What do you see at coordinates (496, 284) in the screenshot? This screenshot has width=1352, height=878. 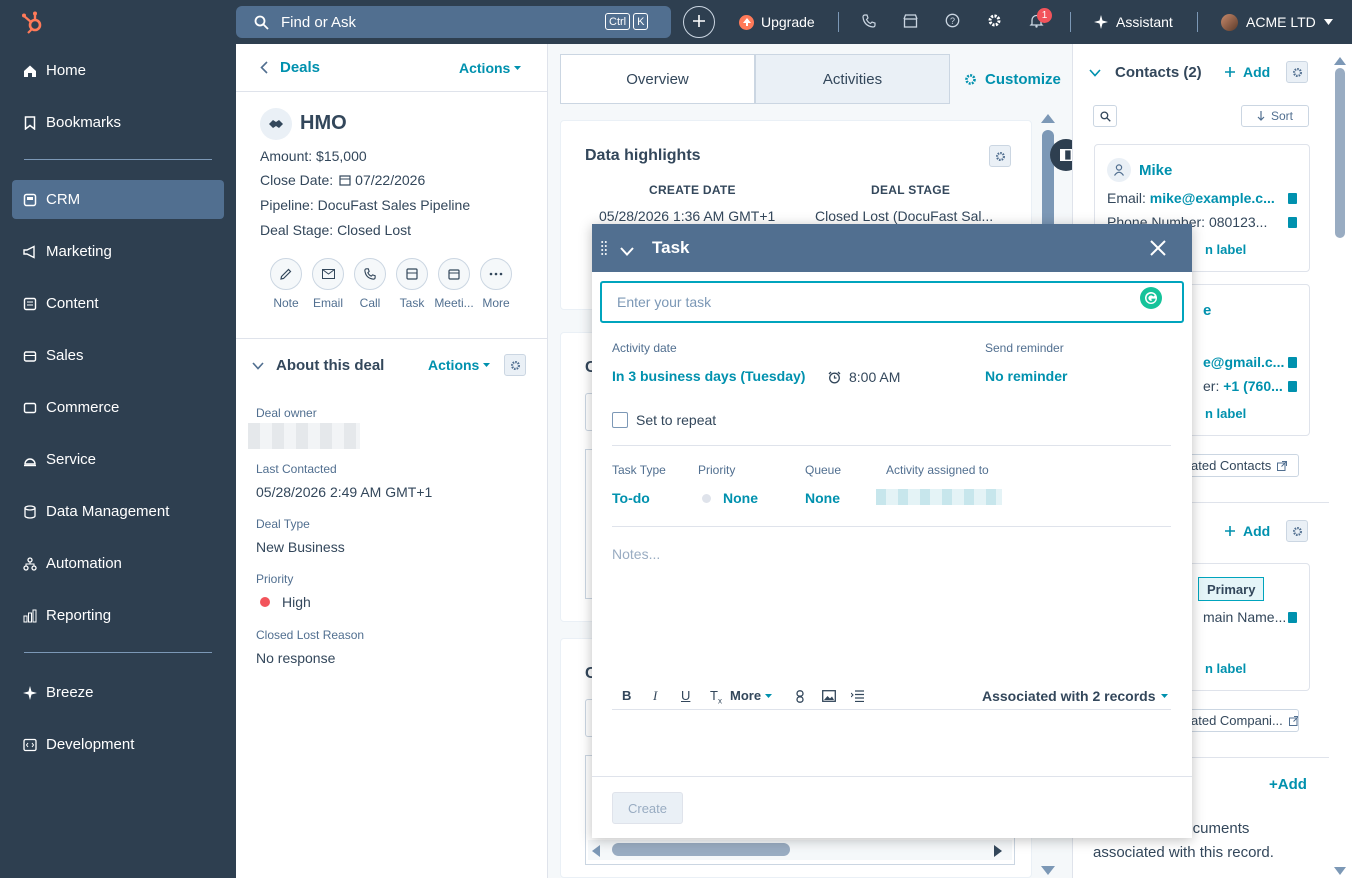 I see `more-action-button: More` at bounding box center [496, 284].